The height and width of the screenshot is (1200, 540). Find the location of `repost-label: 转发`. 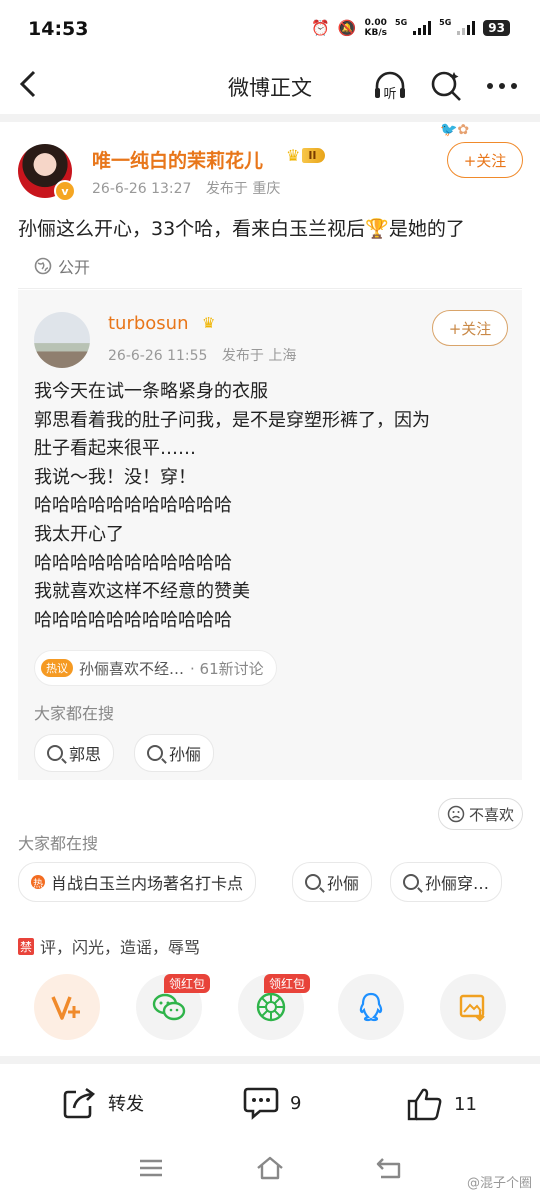

repost-label: 转发 is located at coordinates (126, 1104).